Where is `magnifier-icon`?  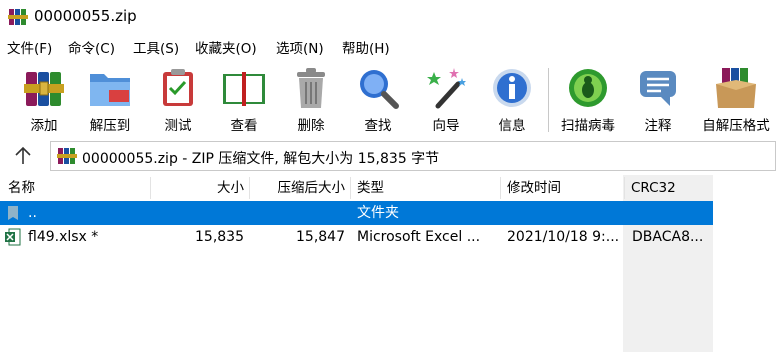 magnifier-icon is located at coordinates (379, 89).